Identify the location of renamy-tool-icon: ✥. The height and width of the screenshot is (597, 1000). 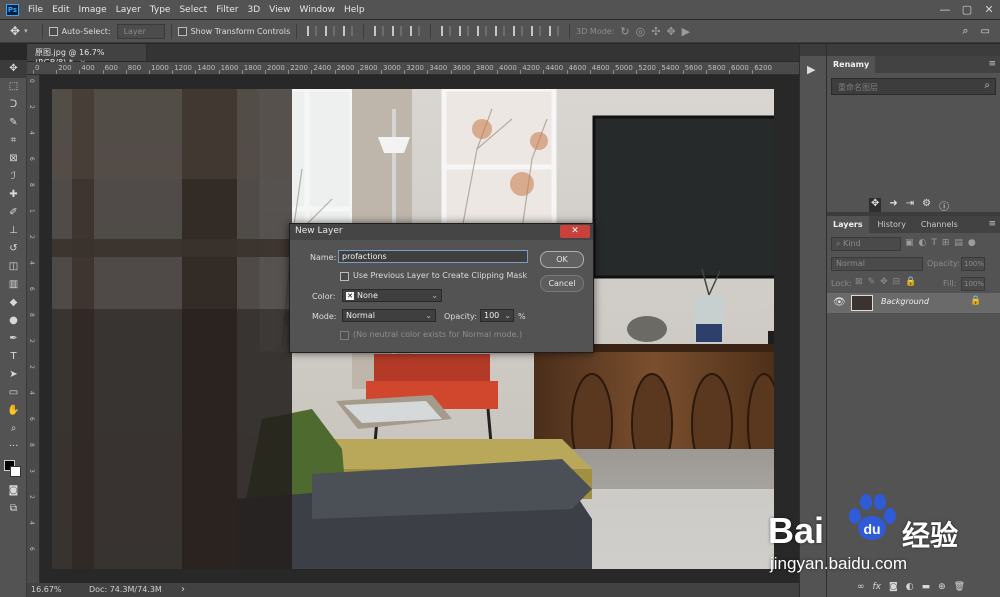
(875, 205).